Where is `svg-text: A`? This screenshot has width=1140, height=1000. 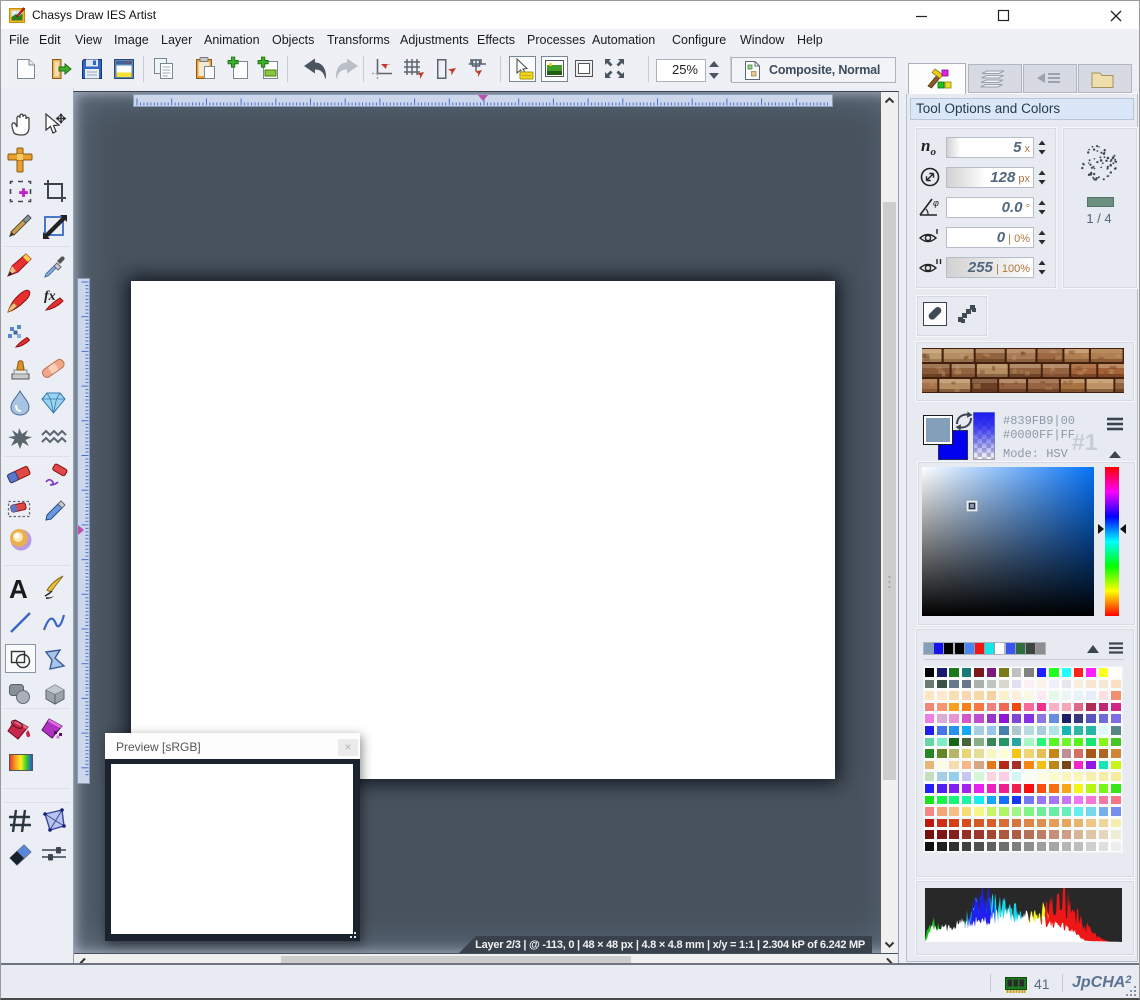 svg-text: A is located at coordinates (18, 589).